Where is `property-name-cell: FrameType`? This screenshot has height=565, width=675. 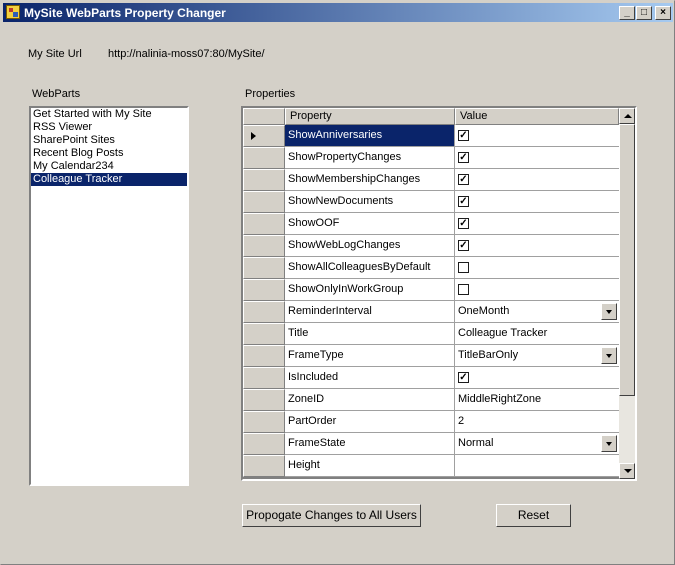 property-name-cell: FrameType is located at coordinates (370, 356).